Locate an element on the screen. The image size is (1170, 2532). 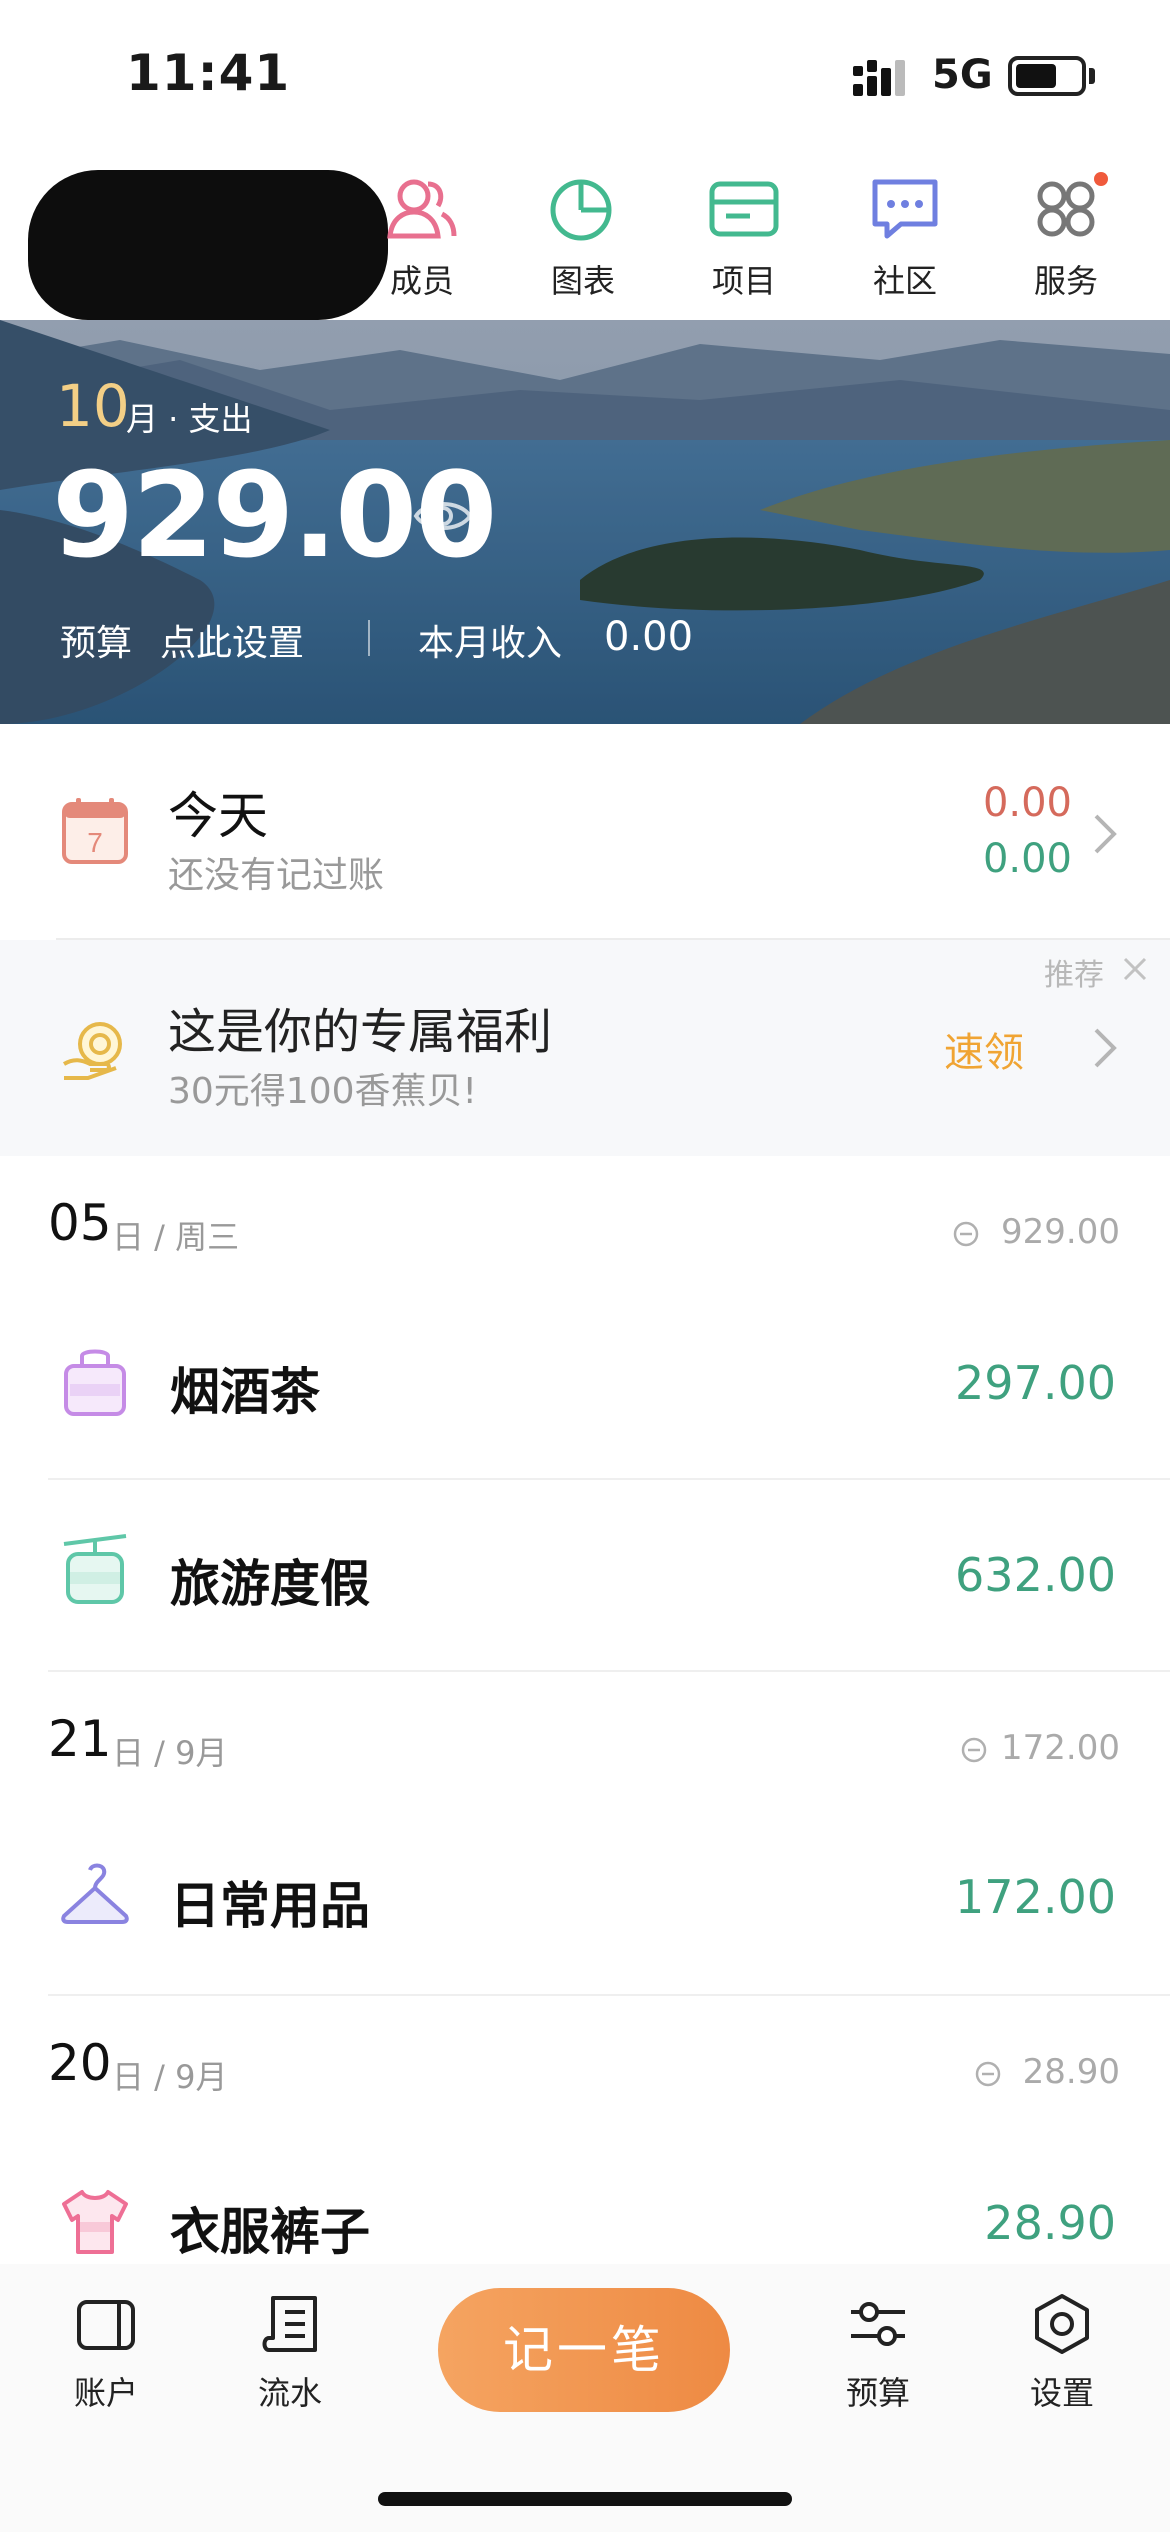
promo-subtitle: 30元得100香蕉贝! is located at coordinates (322, 1091).